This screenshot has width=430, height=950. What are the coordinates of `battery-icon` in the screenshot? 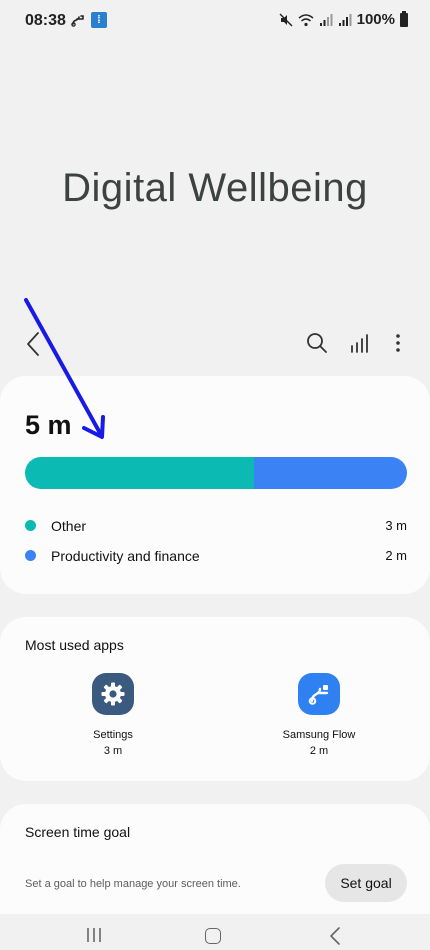 It's located at (404, 18).